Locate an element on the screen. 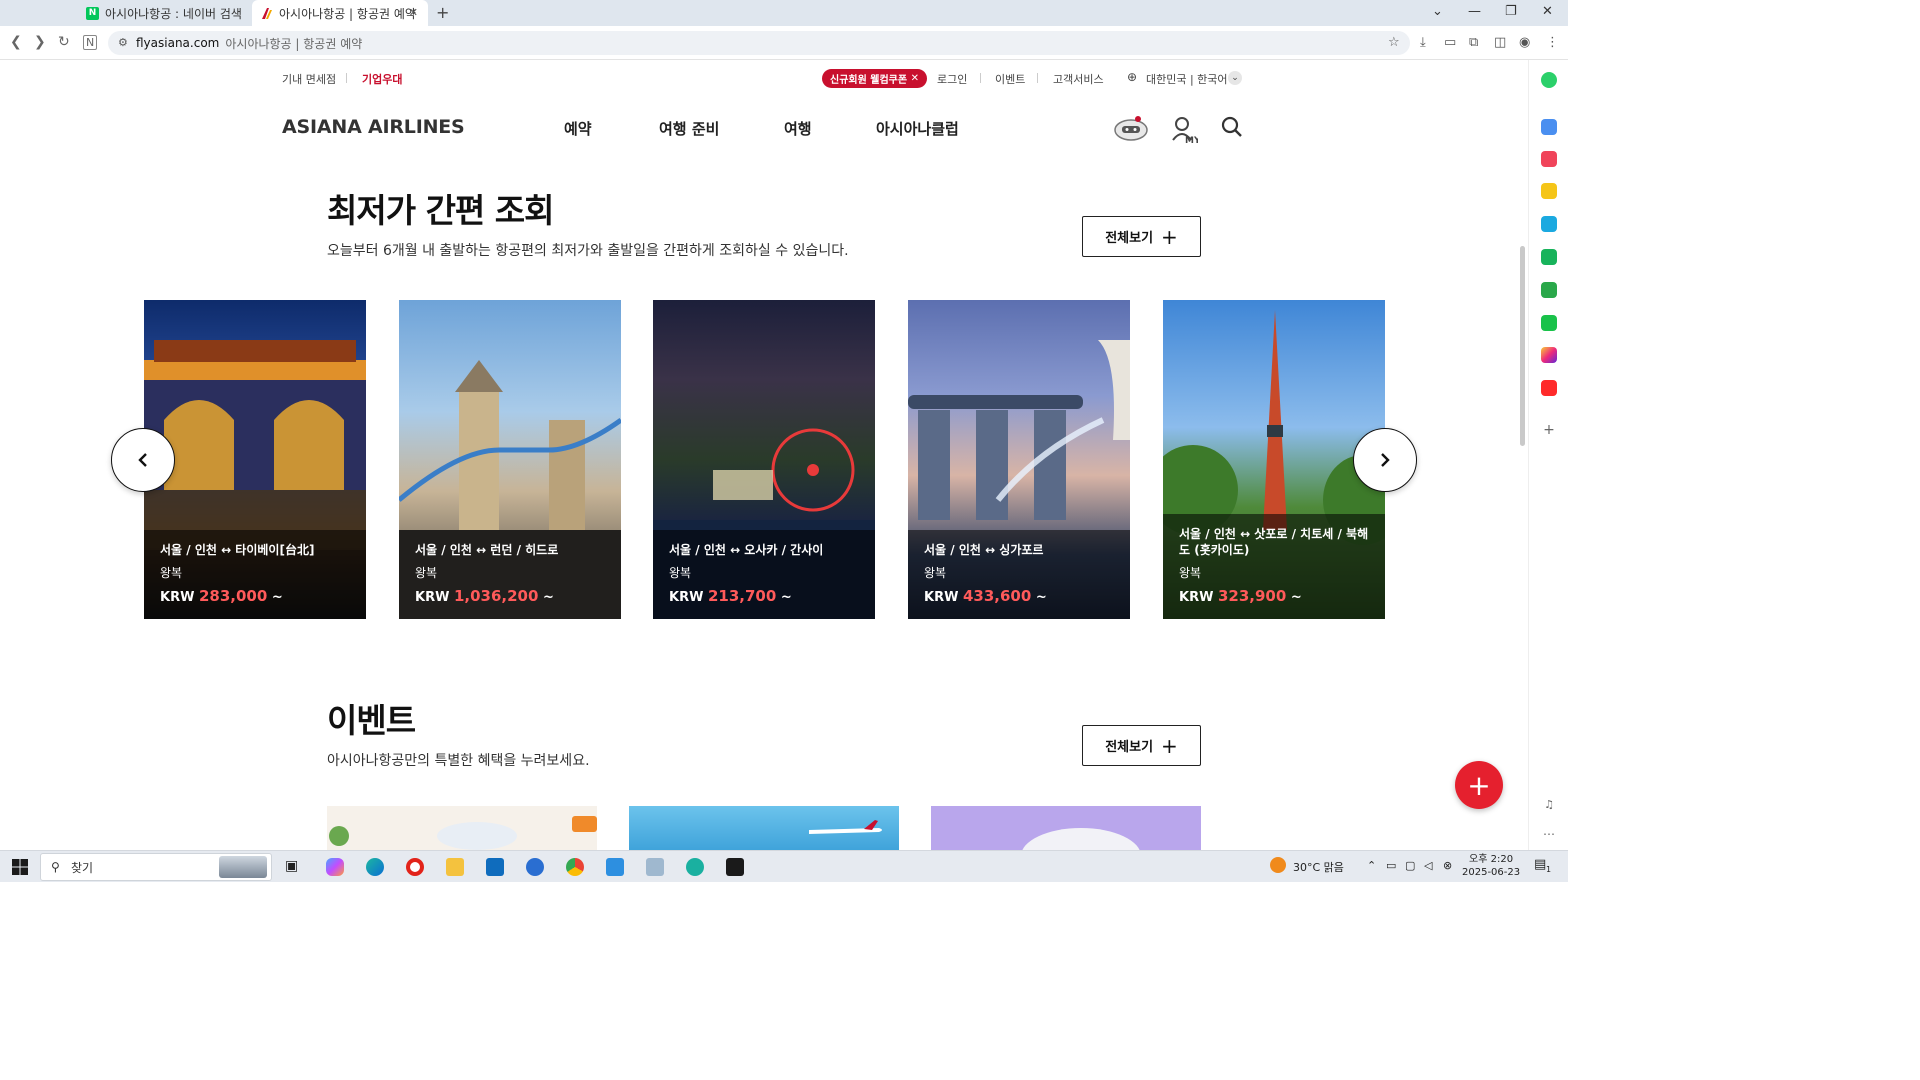  app-icon is located at coordinates (655, 867).